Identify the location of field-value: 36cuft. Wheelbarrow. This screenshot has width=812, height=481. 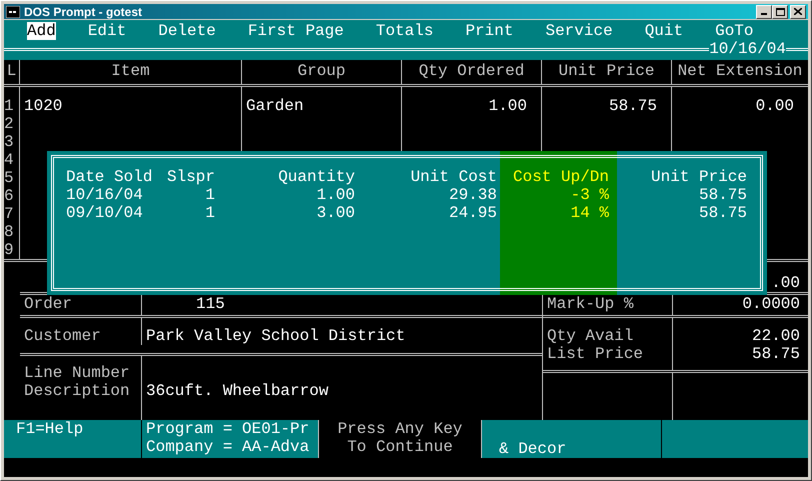
(238, 391).